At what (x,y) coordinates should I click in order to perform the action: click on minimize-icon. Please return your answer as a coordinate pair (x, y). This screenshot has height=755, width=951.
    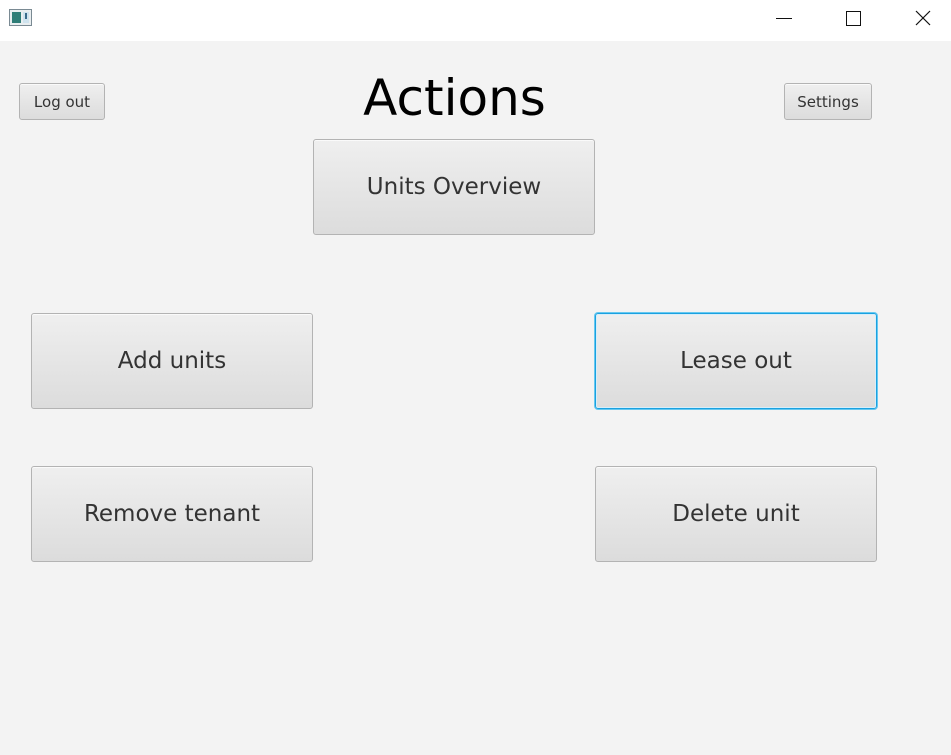
    Looking at the image, I should click on (784, 18).